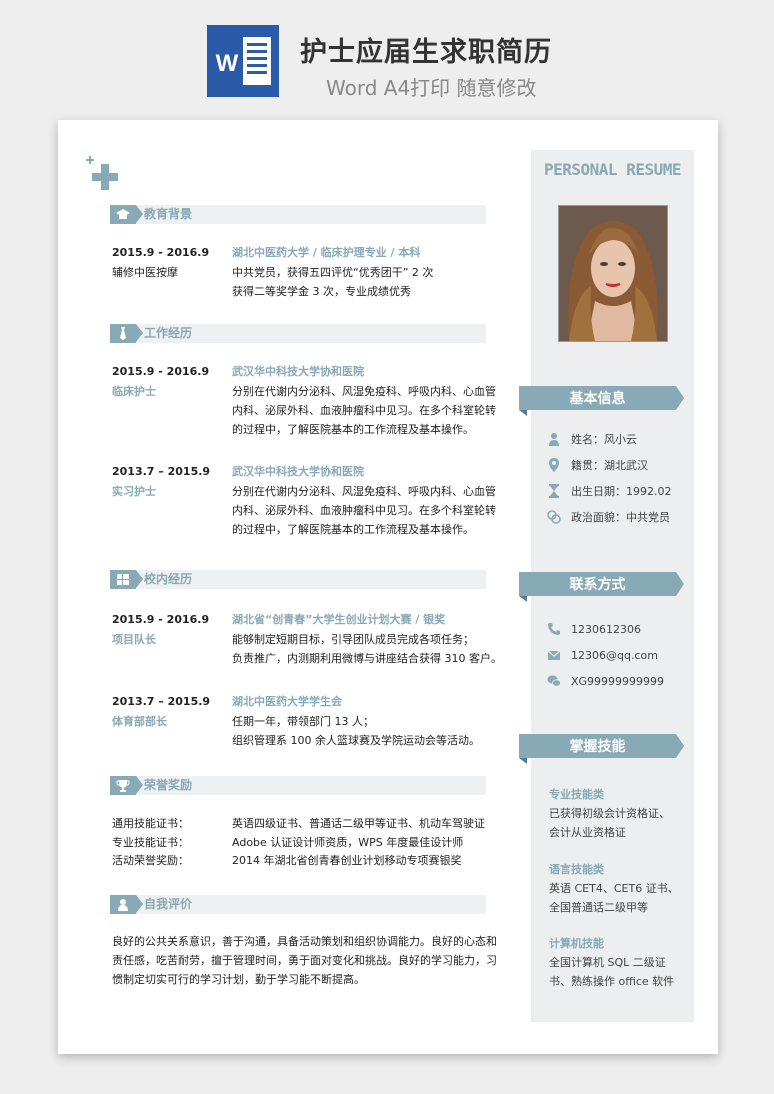  Describe the element at coordinates (617, 682) in the screenshot. I see `contact-wechat: XG99999999999` at that location.